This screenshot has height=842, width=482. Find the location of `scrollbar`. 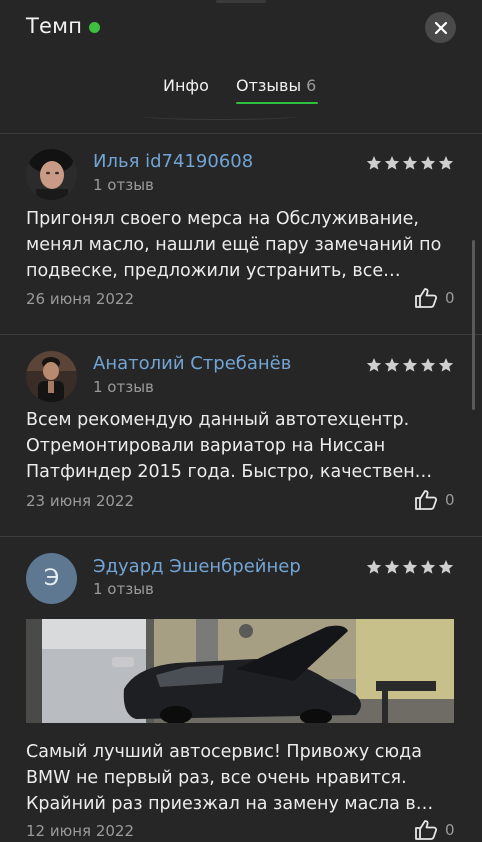

scrollbar is located at coordinates (473, 325).